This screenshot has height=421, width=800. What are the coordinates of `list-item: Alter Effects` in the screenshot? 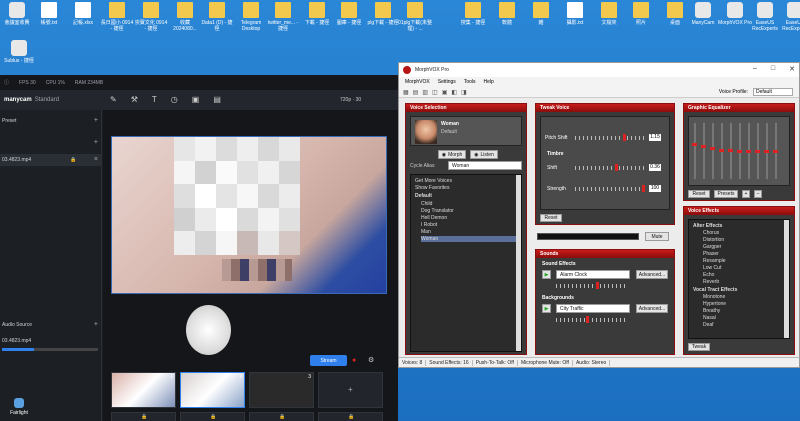 It's located at (707, 226).